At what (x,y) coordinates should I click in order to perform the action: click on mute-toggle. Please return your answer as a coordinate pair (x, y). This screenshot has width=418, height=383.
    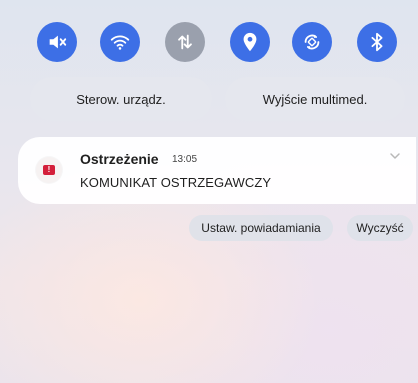
    Looking at the image, I should click on (57, 42).